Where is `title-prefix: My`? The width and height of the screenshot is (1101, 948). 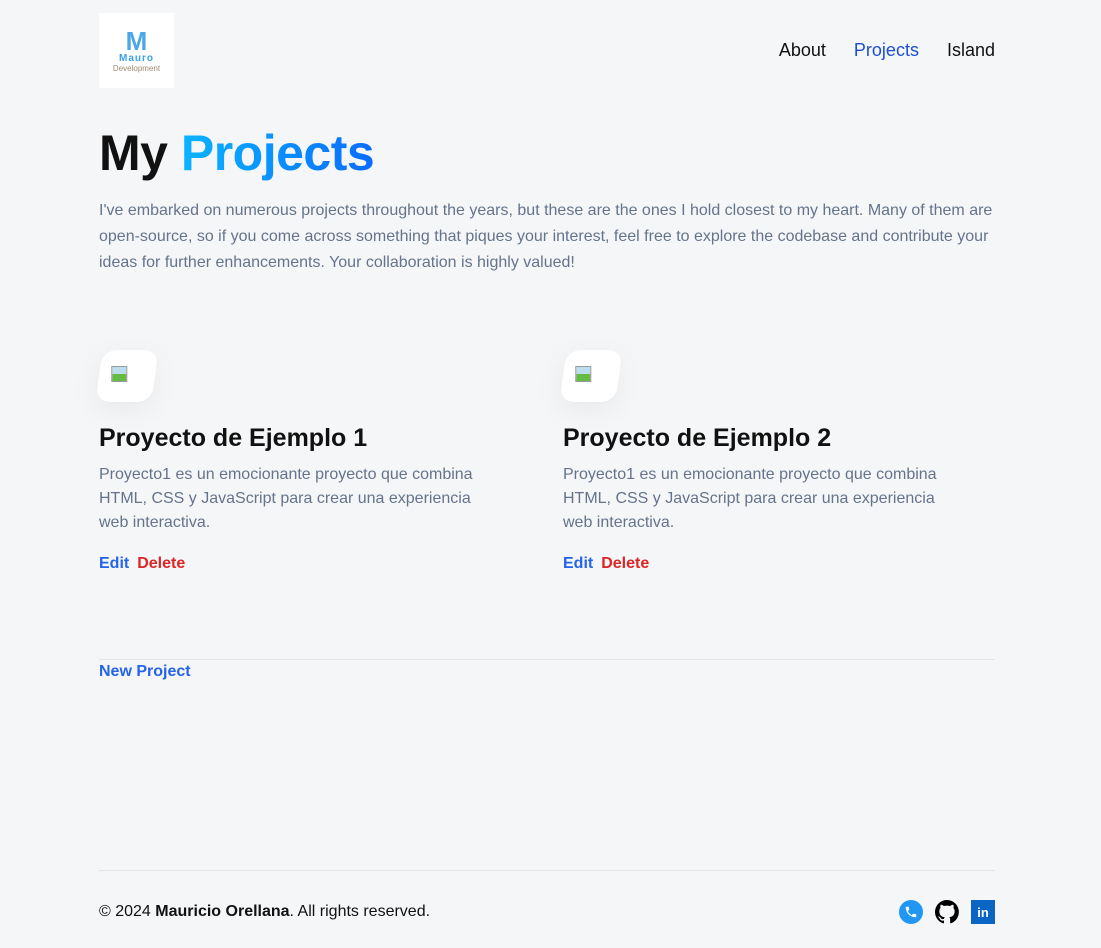 title-prefix: My is located at coordinates (133, 153).